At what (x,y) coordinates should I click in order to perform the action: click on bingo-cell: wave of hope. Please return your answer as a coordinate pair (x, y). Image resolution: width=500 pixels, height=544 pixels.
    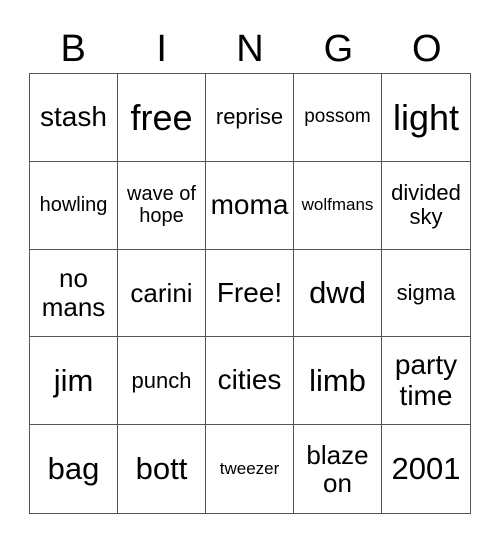
    Looking at the image, I should click on (162, 205).